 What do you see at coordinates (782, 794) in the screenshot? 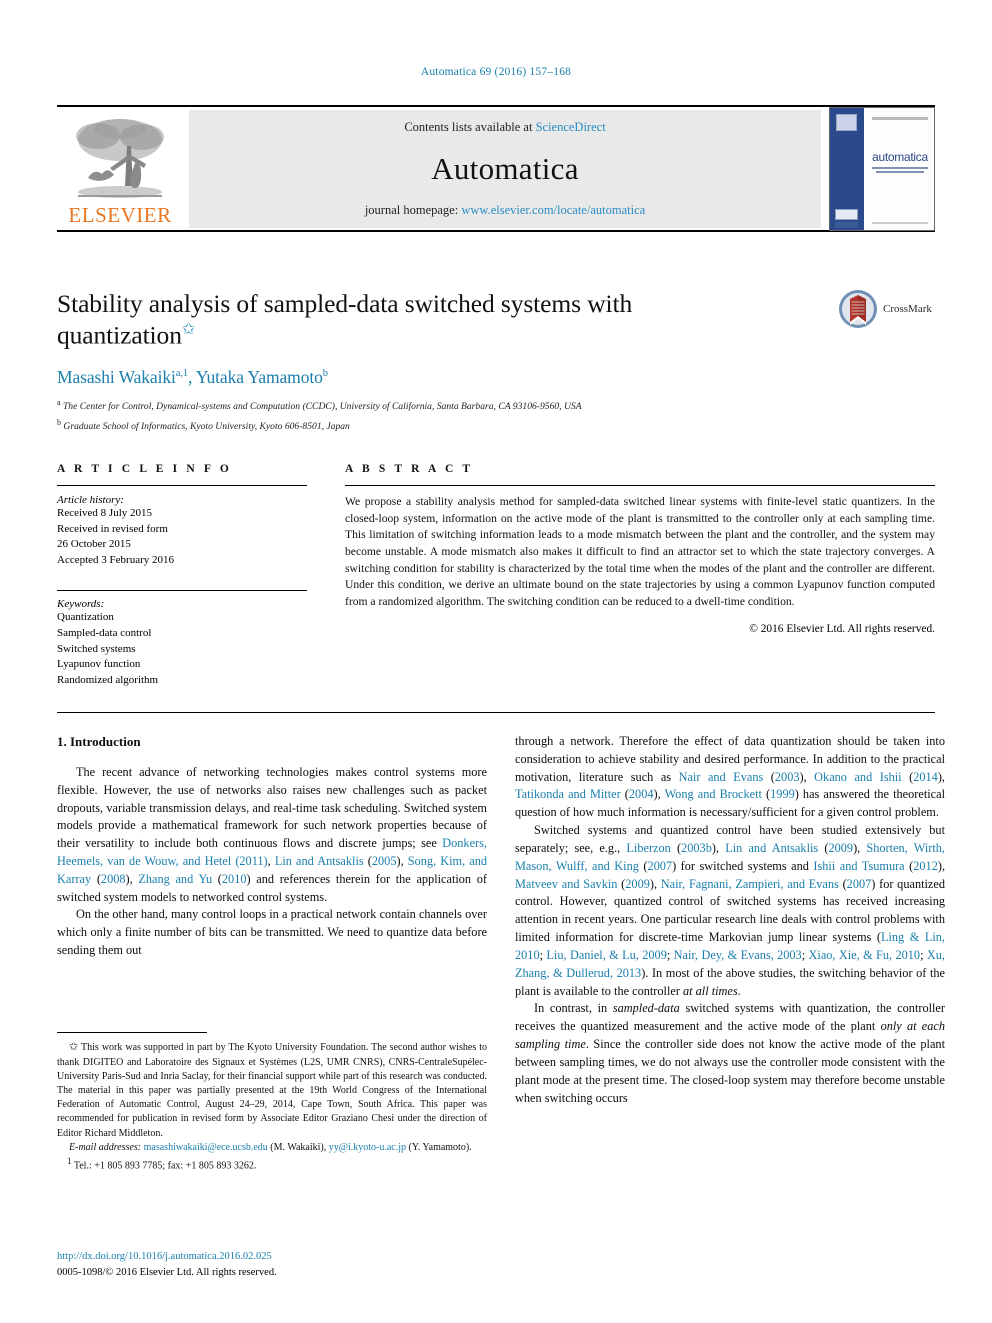
I see `citation-year: 1999` at bounding box center [782, 794].